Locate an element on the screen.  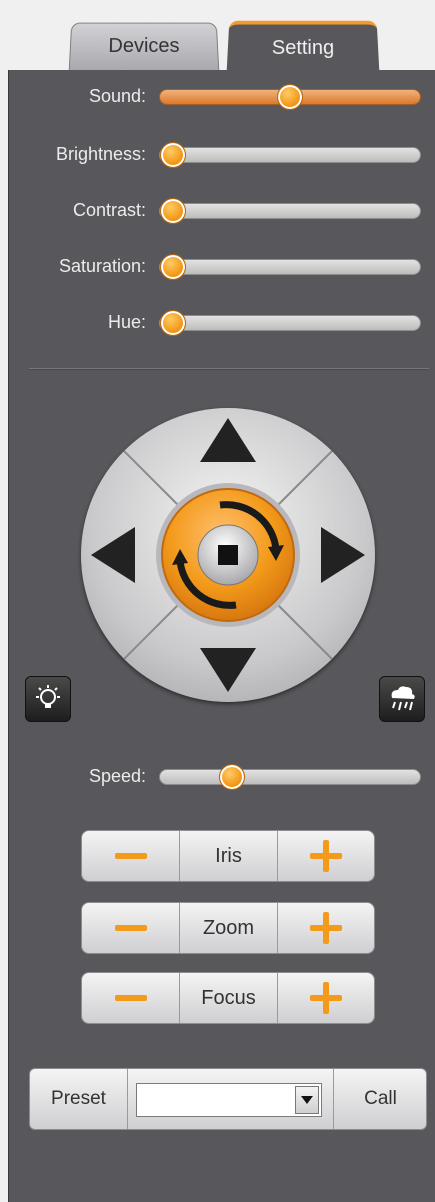
sound-slider-thumb is located at coordinates (290, 97).